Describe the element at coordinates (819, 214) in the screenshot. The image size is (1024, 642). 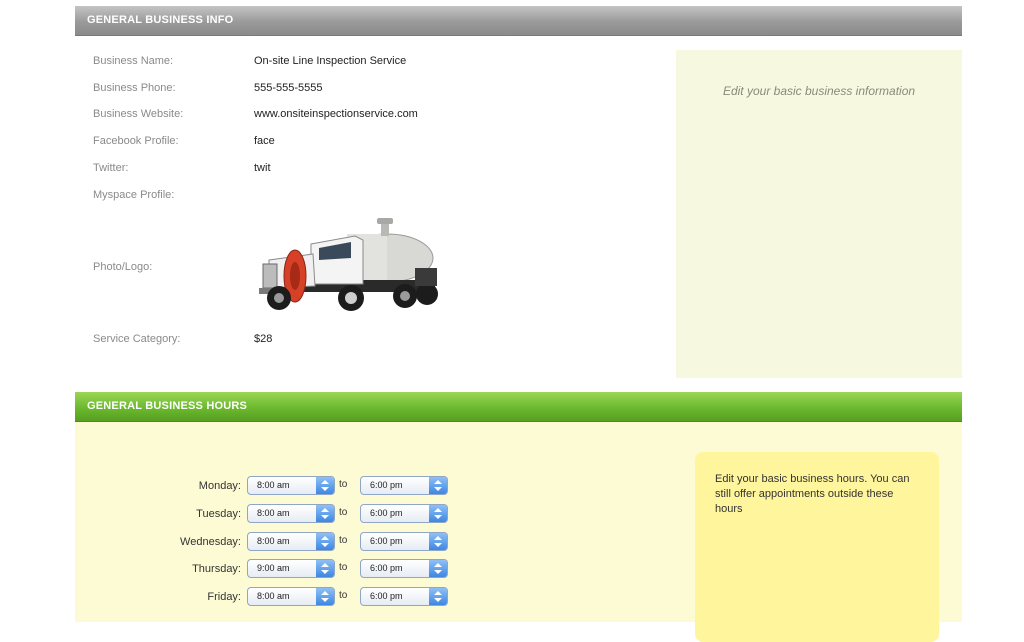
I see `business-info-help-box: Edit your basic business information` at that location.